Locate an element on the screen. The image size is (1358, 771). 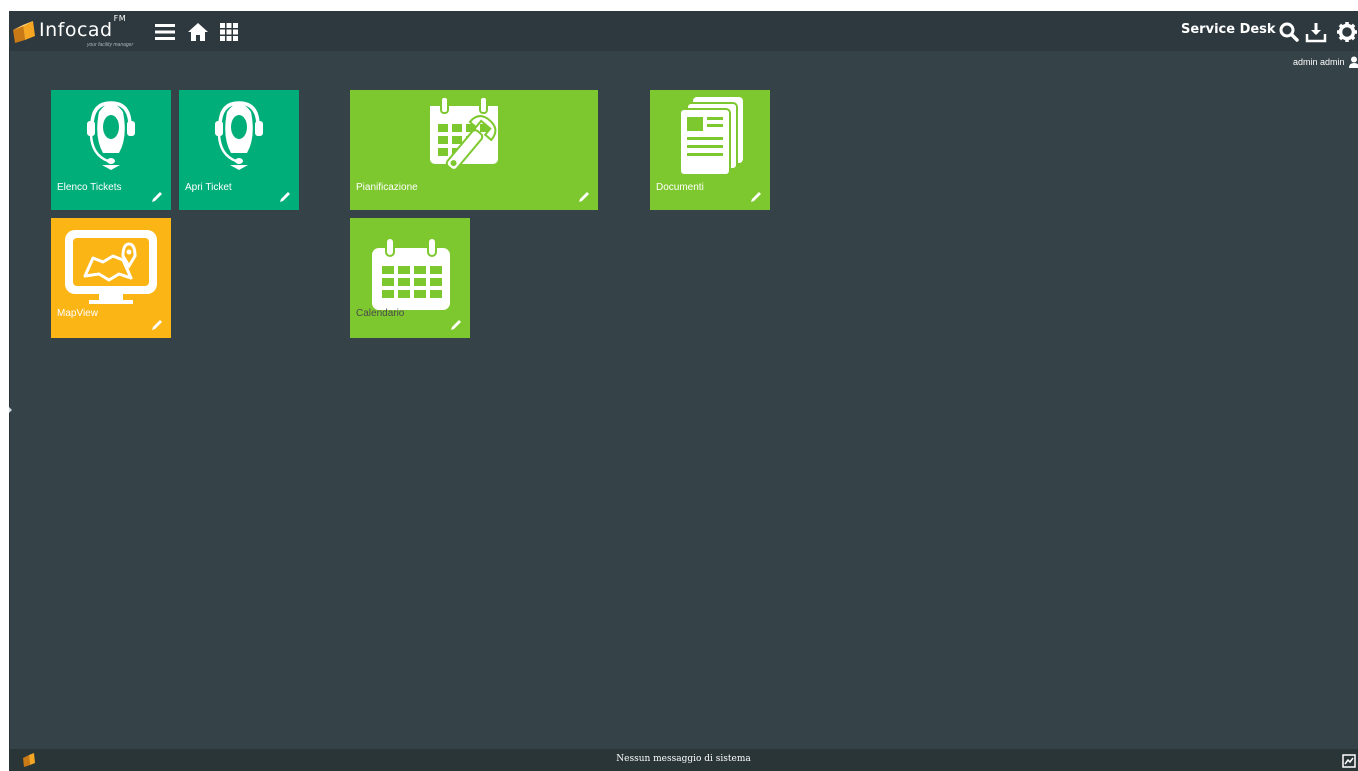
system-message: Nessun messaggio di sistema is located at coordinates (683, 759).